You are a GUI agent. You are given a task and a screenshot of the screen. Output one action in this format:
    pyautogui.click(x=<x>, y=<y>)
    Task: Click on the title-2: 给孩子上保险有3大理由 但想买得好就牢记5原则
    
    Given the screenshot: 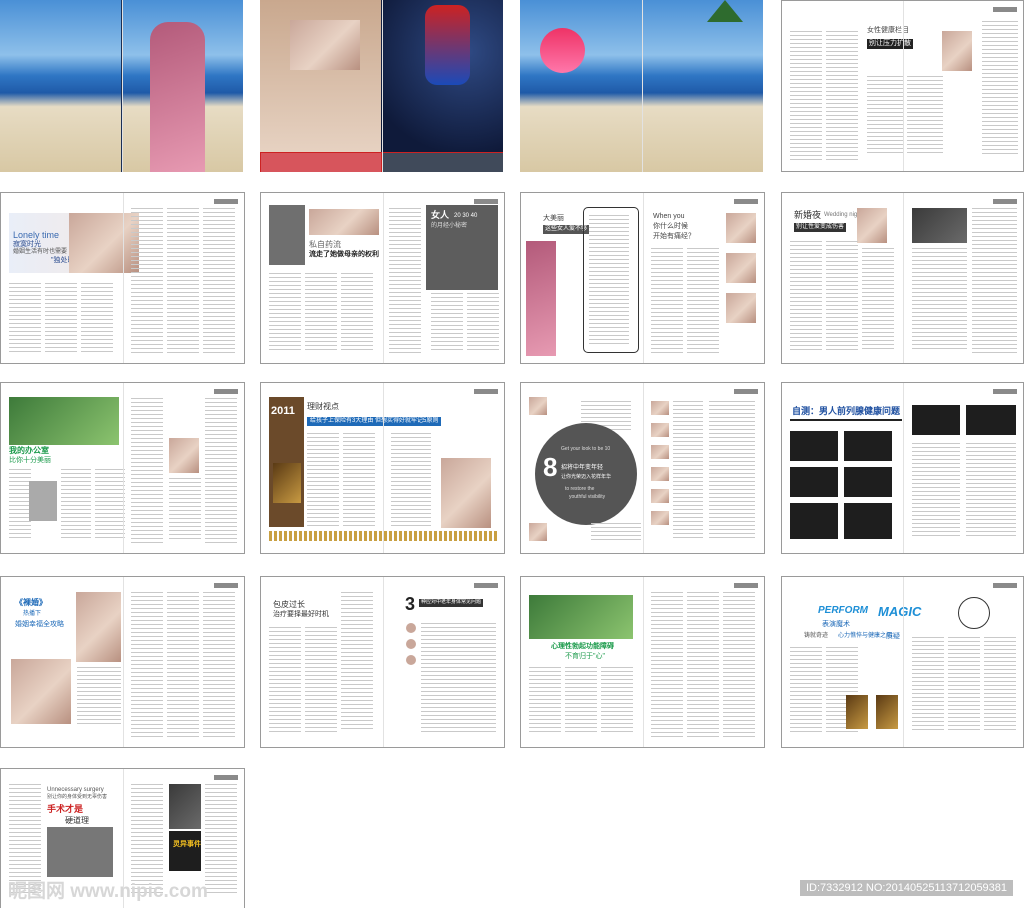 What is the action you would take?
    pyautogui.click(x=374, y=421)
    